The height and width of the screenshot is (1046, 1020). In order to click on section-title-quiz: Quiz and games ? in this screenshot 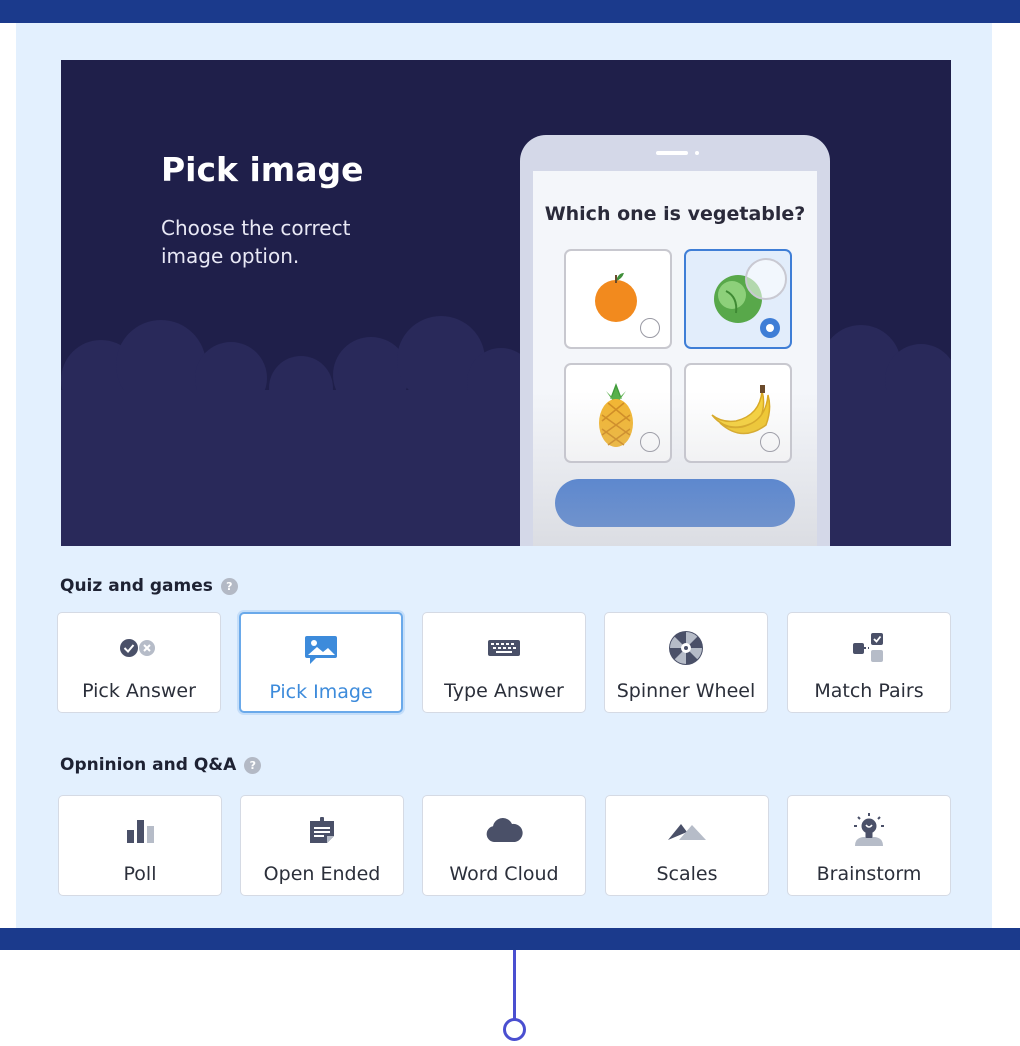, I will do `click(149, 586)`.